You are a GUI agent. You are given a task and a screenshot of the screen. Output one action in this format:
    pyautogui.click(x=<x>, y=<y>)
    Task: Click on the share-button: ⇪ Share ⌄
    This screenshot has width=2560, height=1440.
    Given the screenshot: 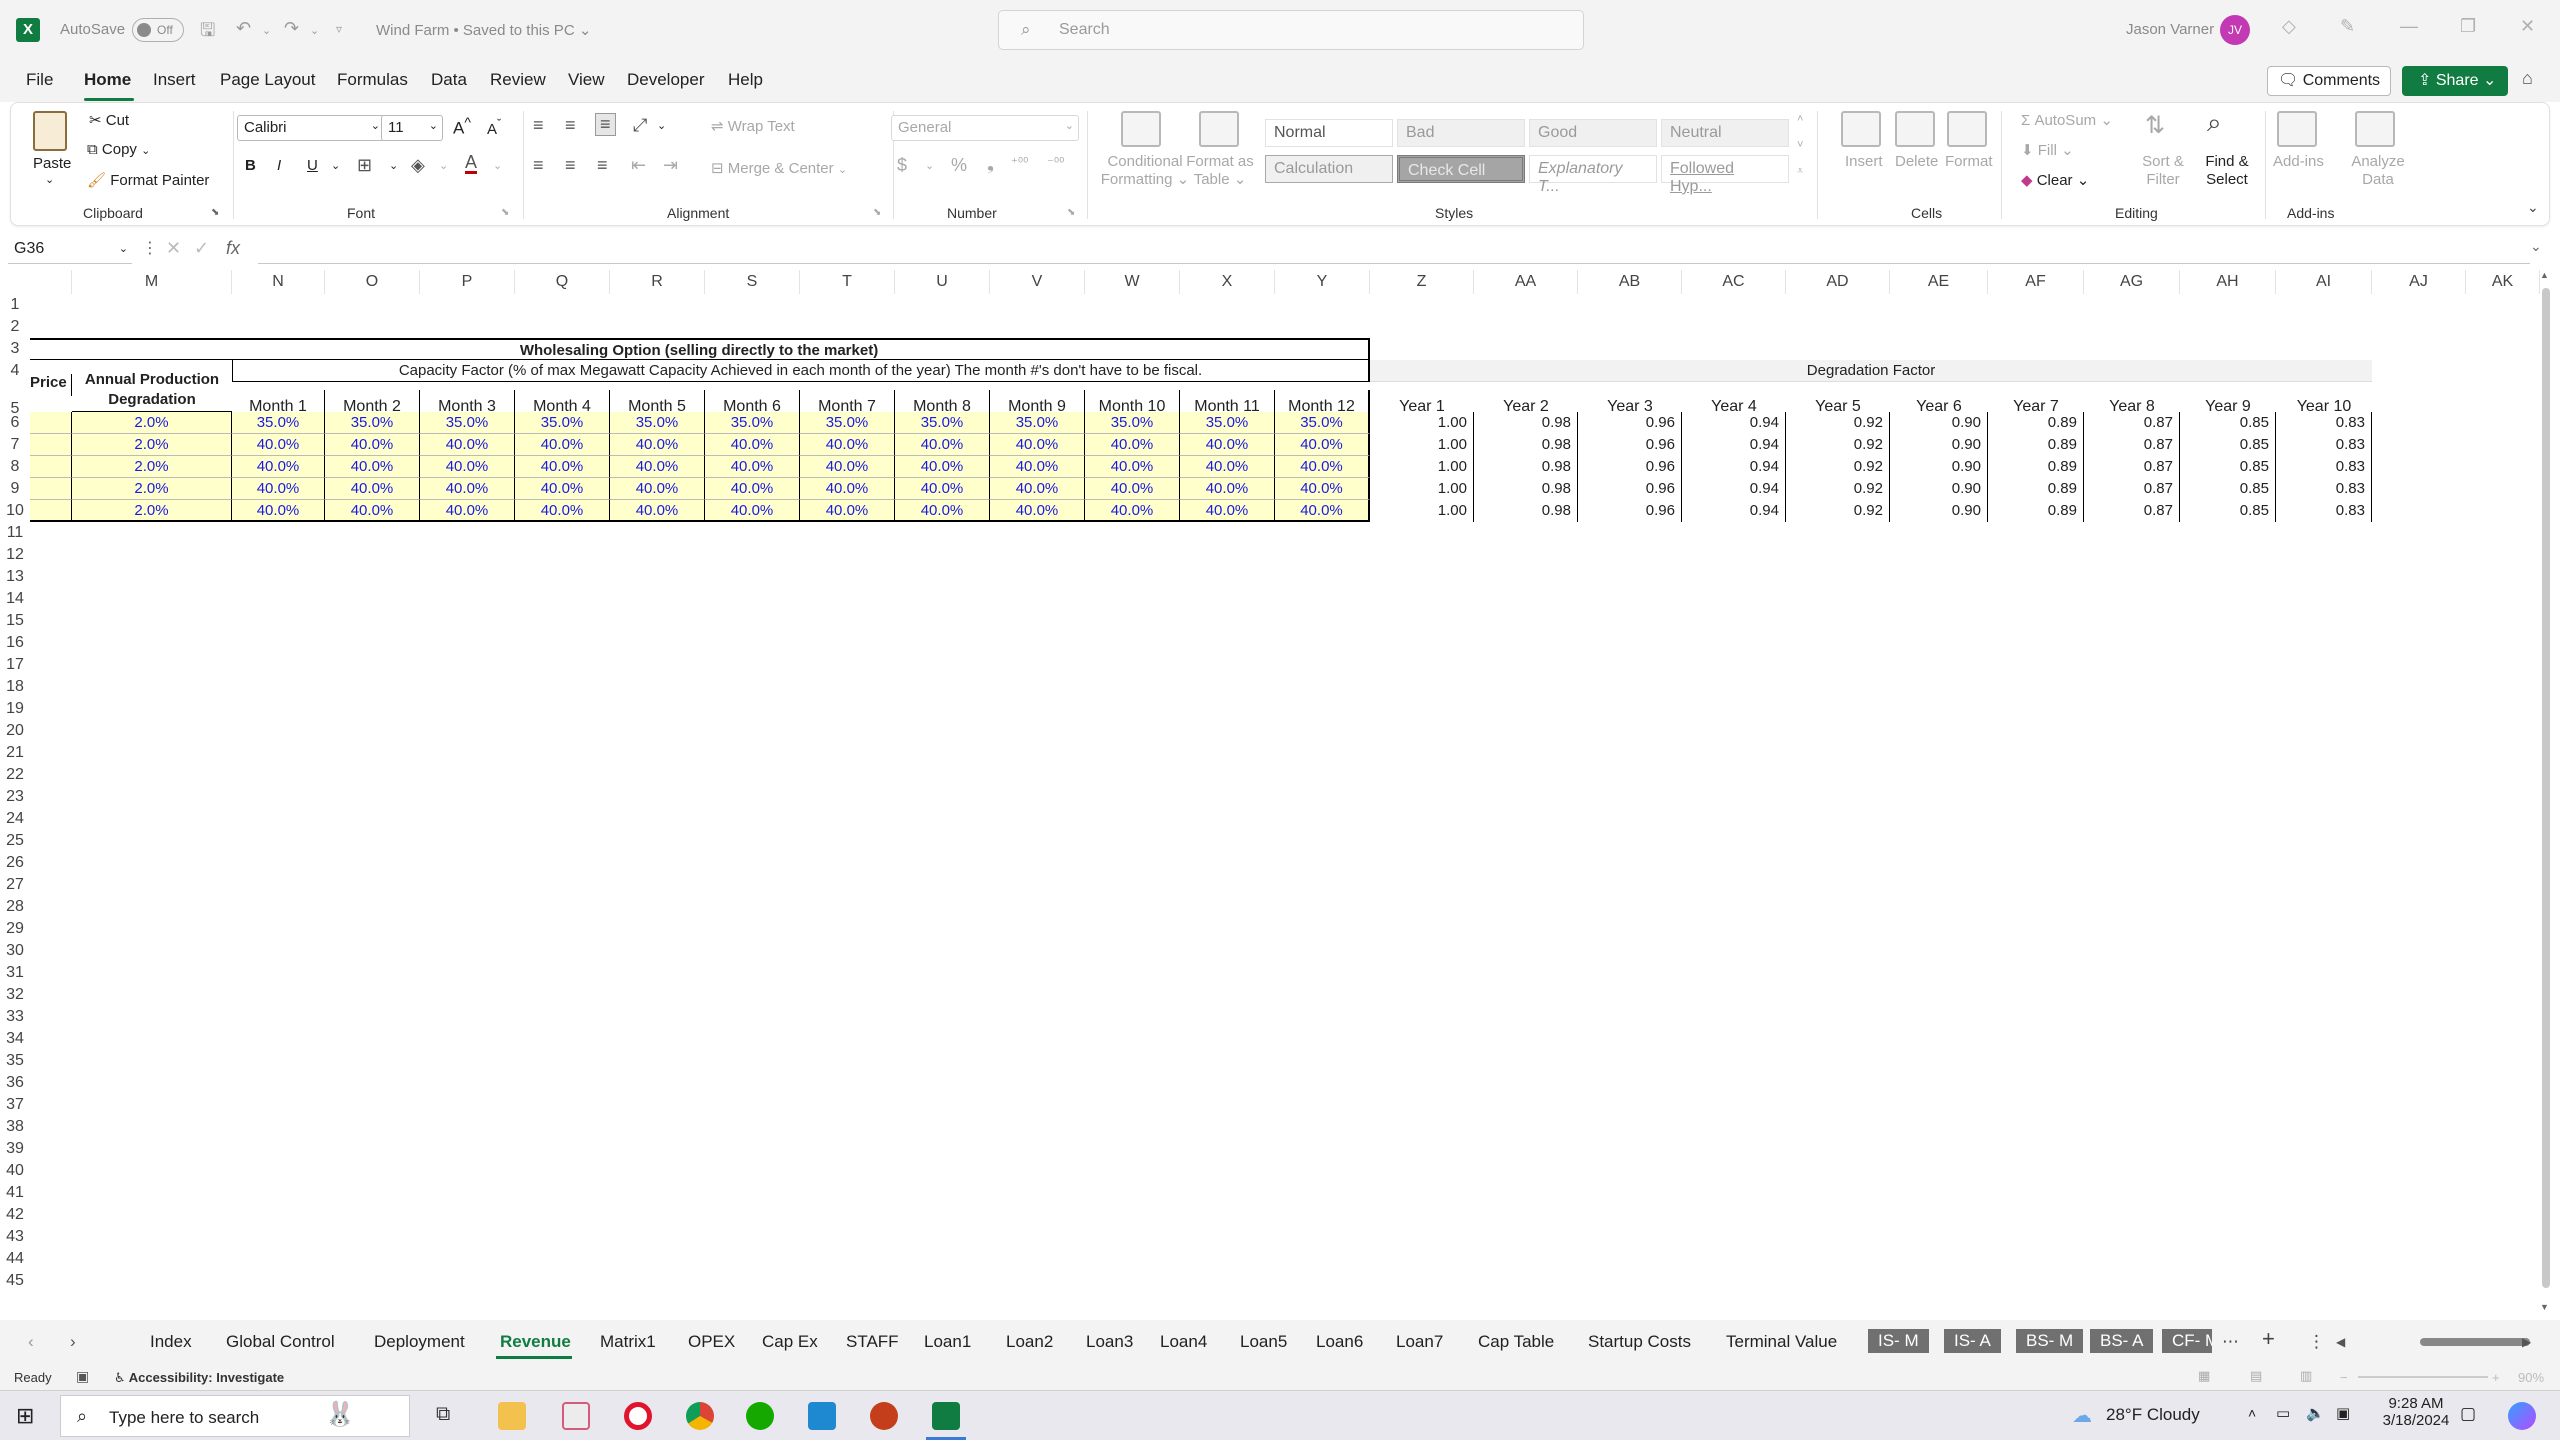 What is the action you would take?
    pyautogui.click(x=2455, y=81)
    